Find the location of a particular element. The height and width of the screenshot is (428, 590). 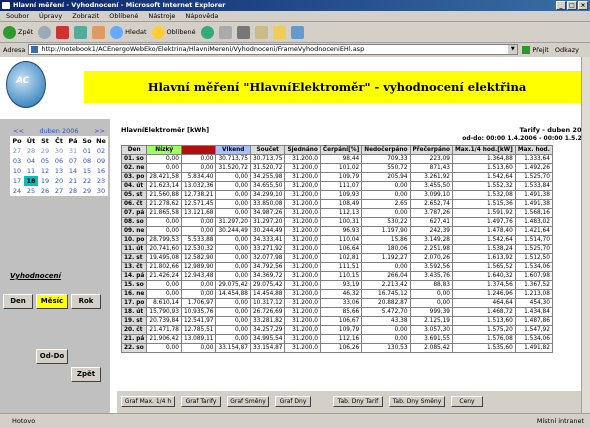

column-header is located at coordinates (198, 150).